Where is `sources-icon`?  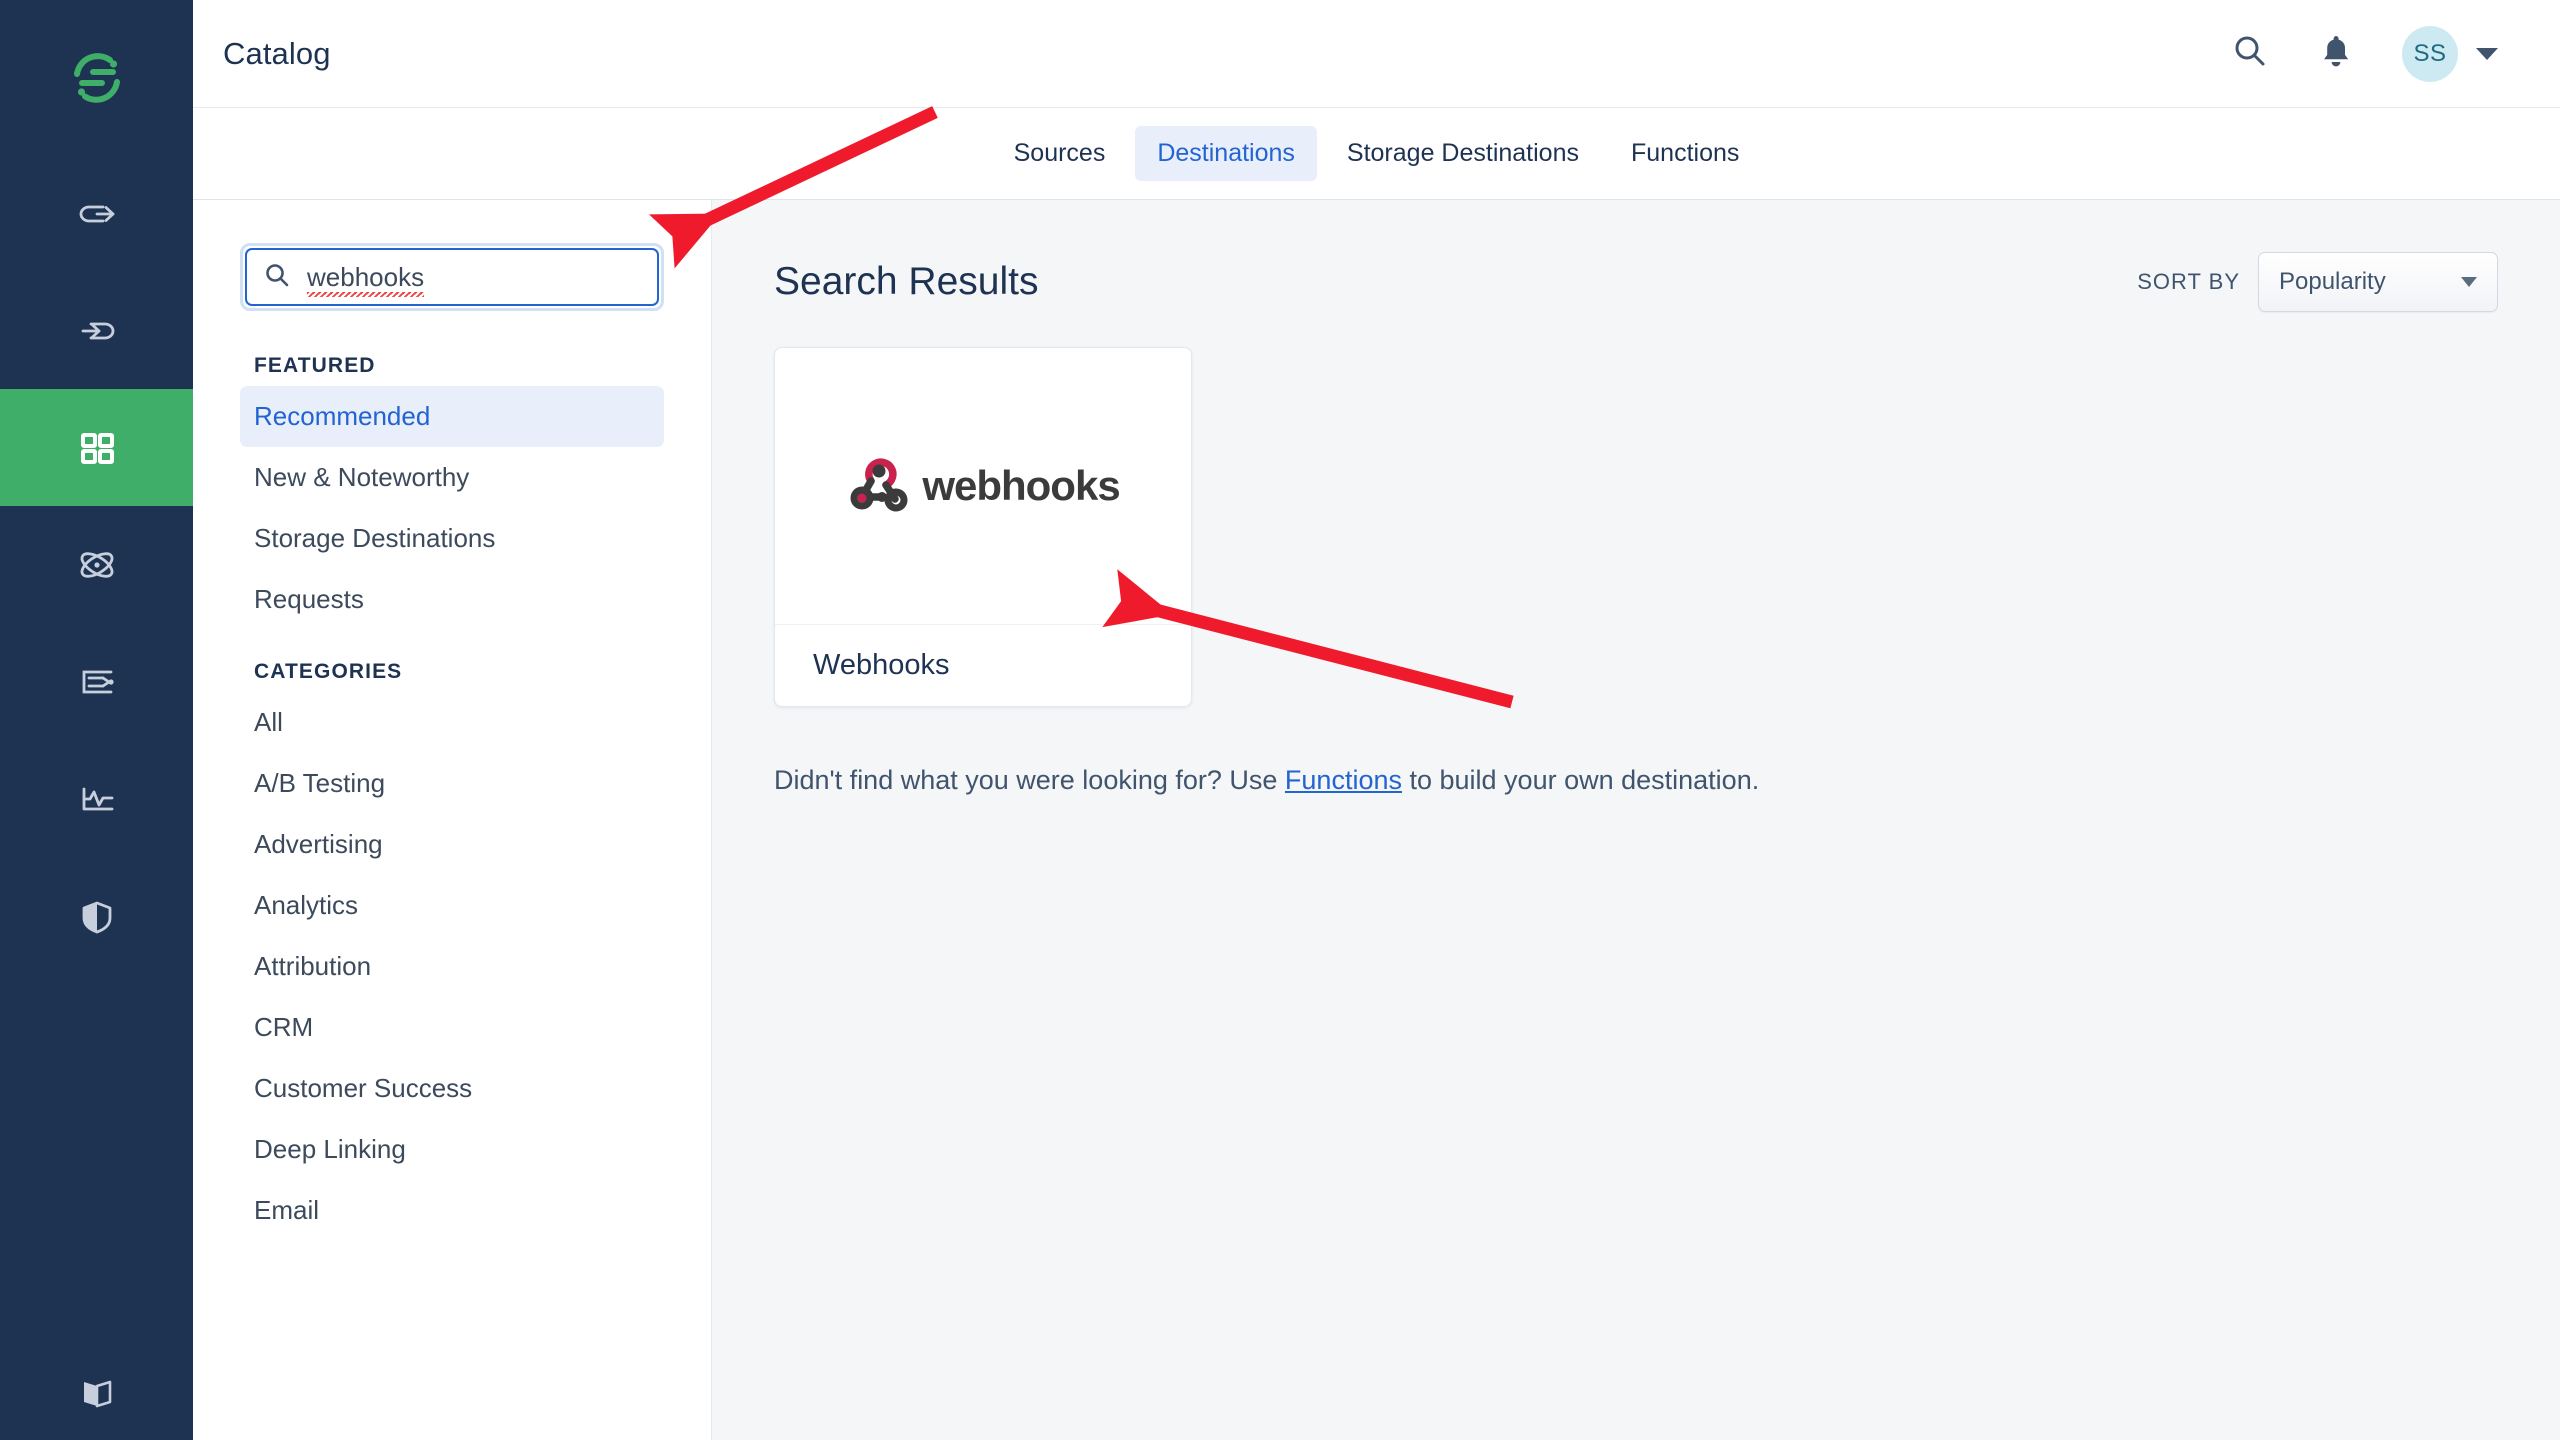
sources-icon is located at coordinates (97, 214).